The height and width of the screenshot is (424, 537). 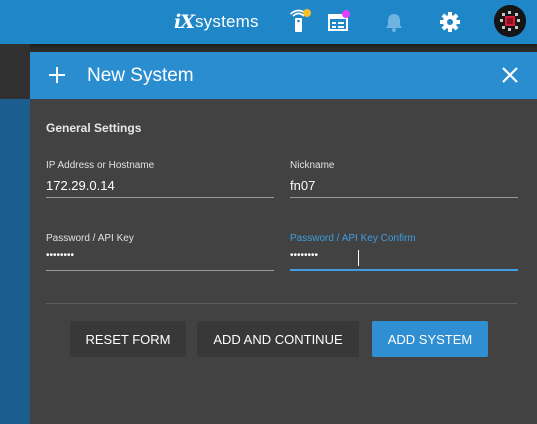 What do you see at coordinates (300, 22) in the screenshot?
I see `appliance-status-icon` at bounding box center [300, 22].